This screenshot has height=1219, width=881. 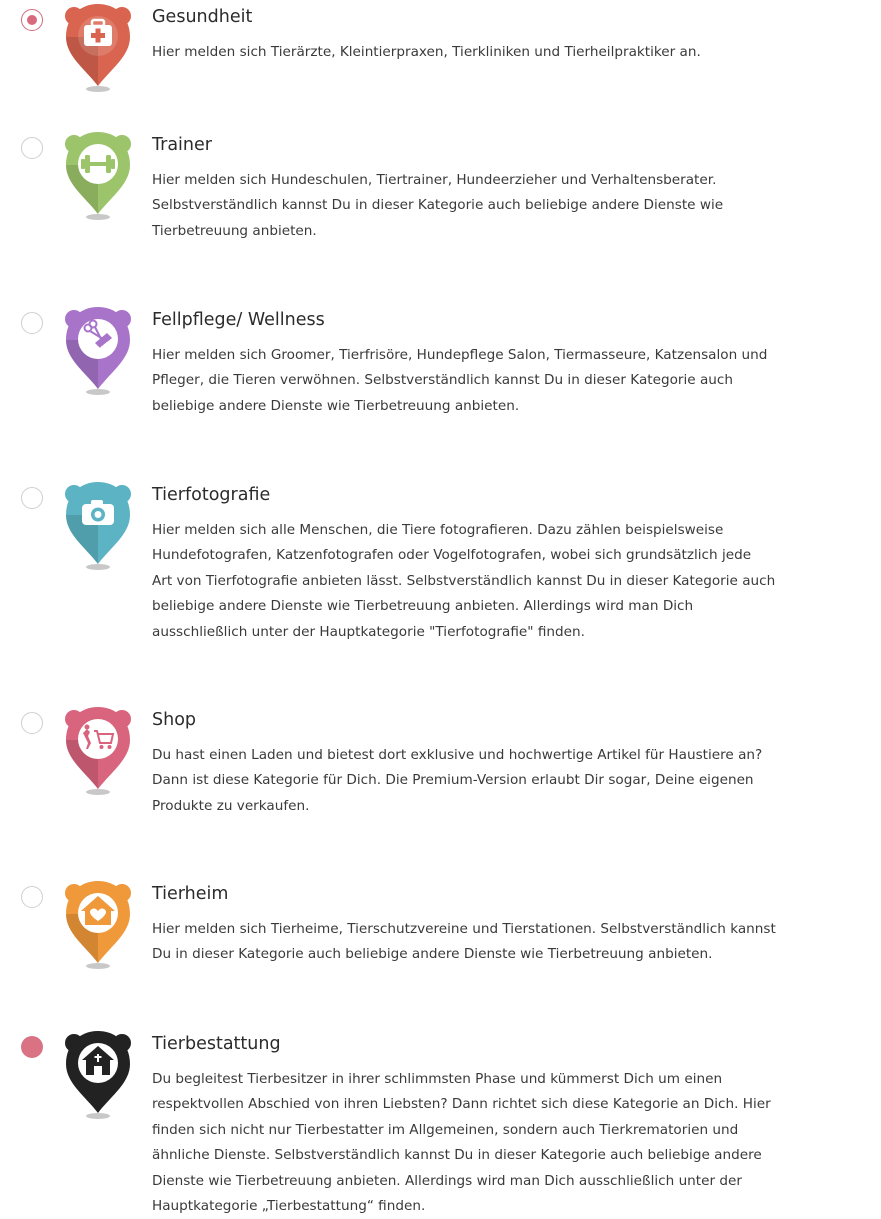 I want to click on category-title: Shop, so click(x=174, y=720).